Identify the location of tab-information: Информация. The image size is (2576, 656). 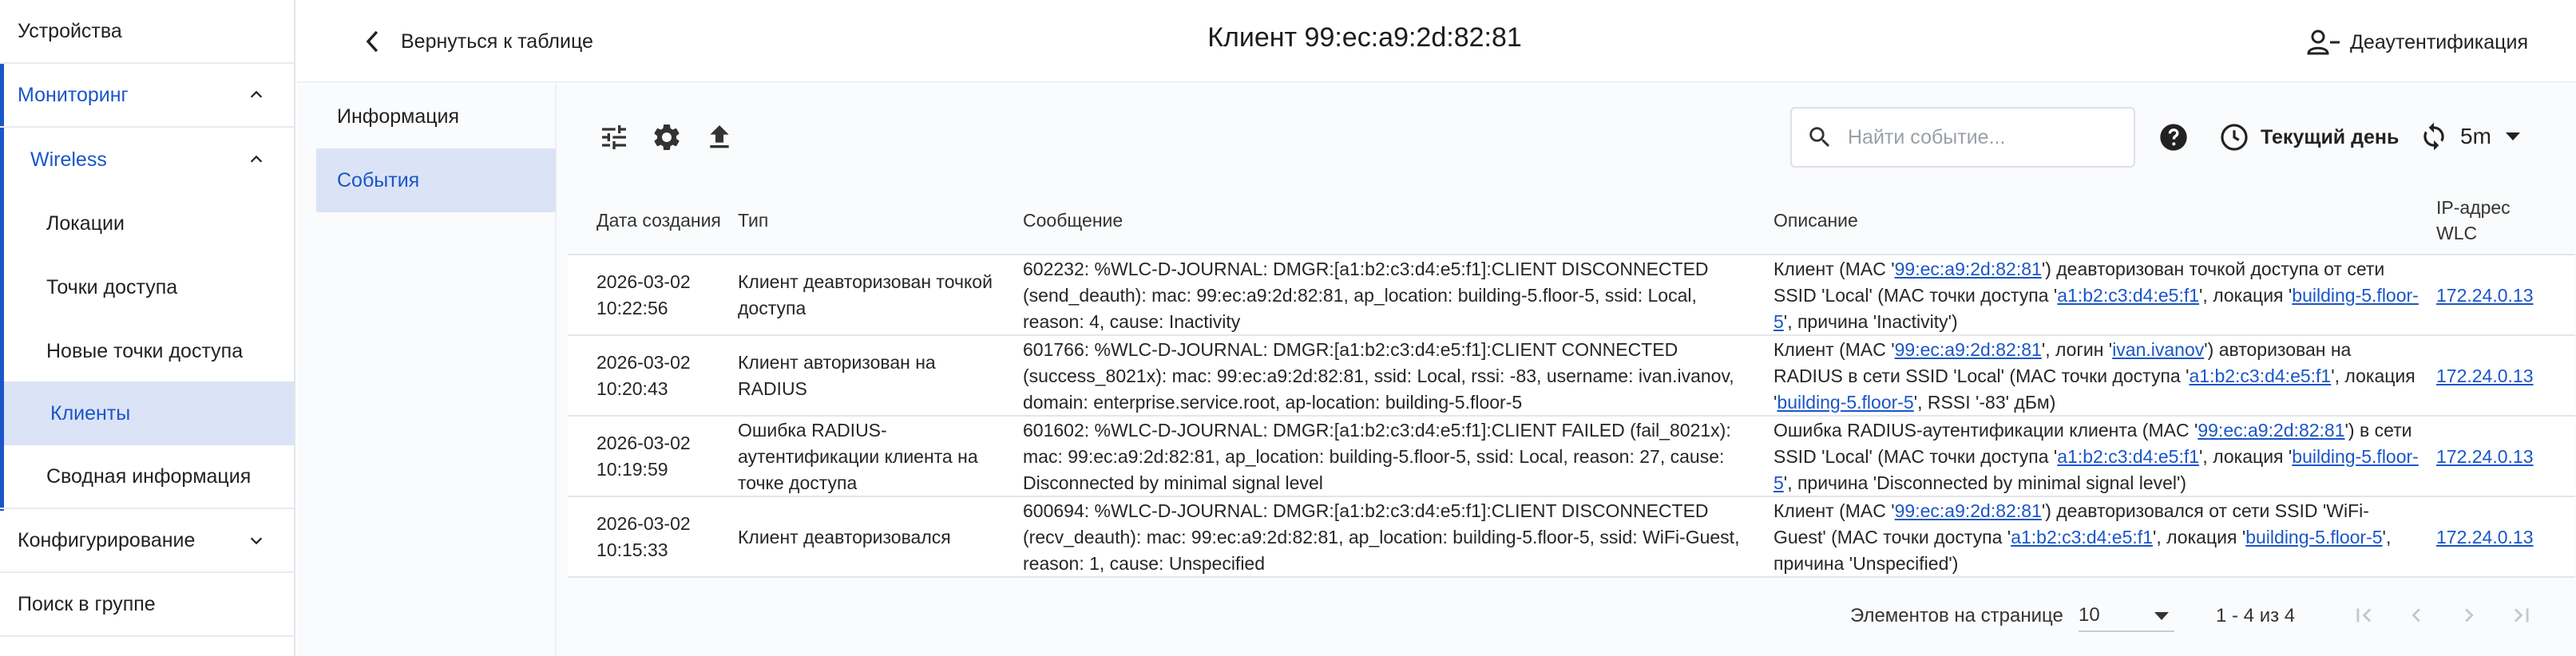
(417, 116).